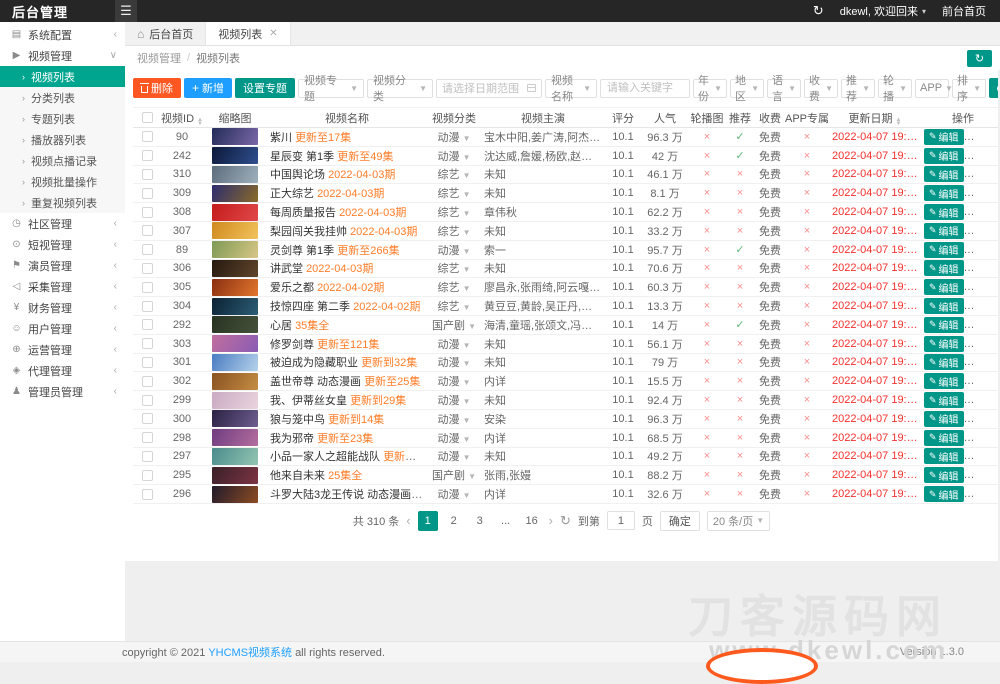 The height and width of the screenshot is (684, 1000). I want to click on pager-refresh-icon: ↻, so click(565, 521).